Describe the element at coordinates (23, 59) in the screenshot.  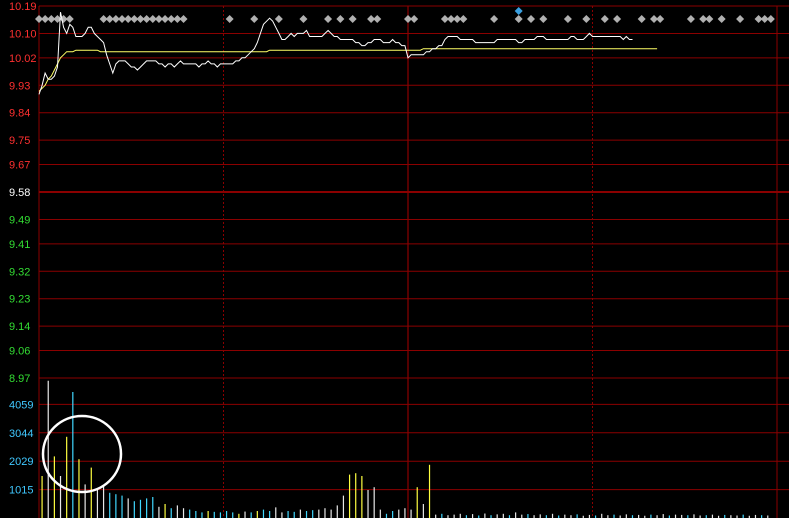
I see `price-tick-label: 10.02` at that location.